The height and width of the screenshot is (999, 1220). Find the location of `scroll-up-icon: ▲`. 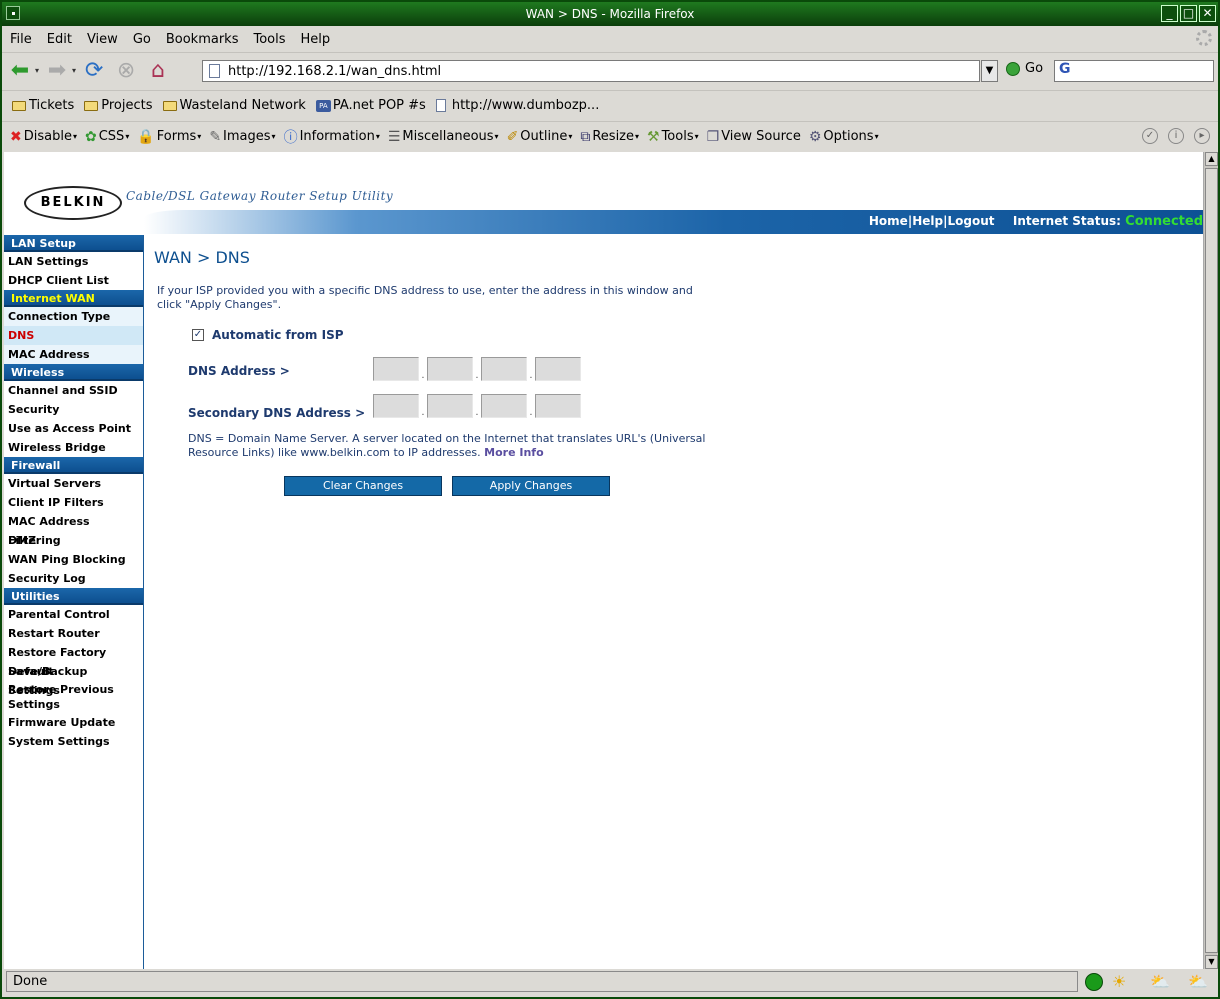

scroll-up-icon: ▲ is located at coordinates (1211, 159).